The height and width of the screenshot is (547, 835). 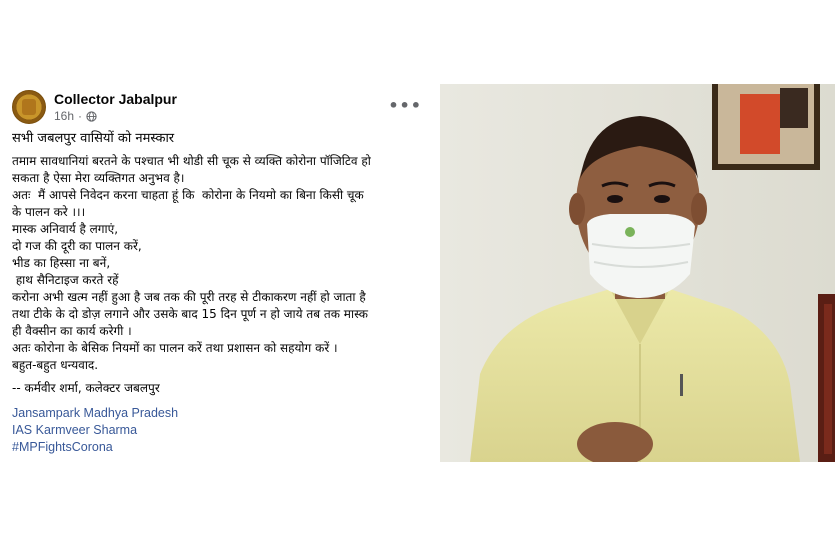 I want to click on district-emblem-icon, so click(x=29, y=107).